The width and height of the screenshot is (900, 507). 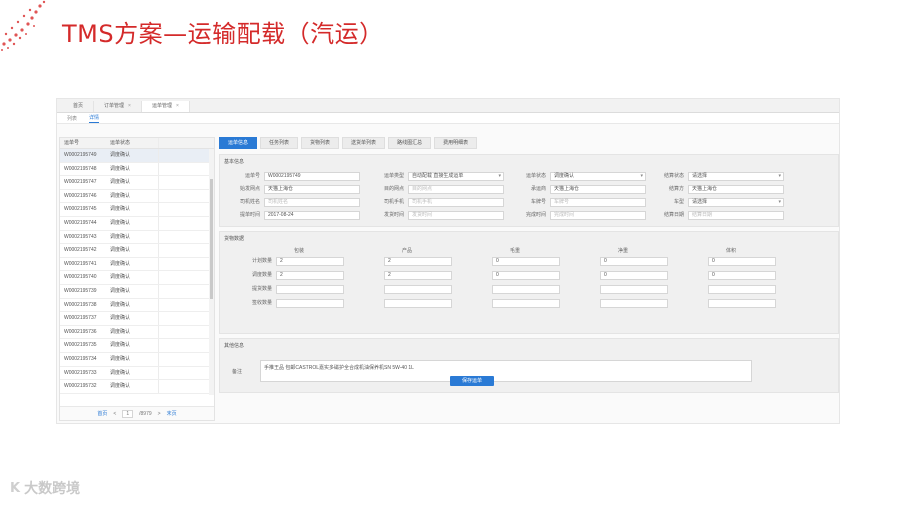 What do you see at coordinates (598, 202) in the screenshot?
I see `text-field: 车牌号` at bounding box center [598, 202].